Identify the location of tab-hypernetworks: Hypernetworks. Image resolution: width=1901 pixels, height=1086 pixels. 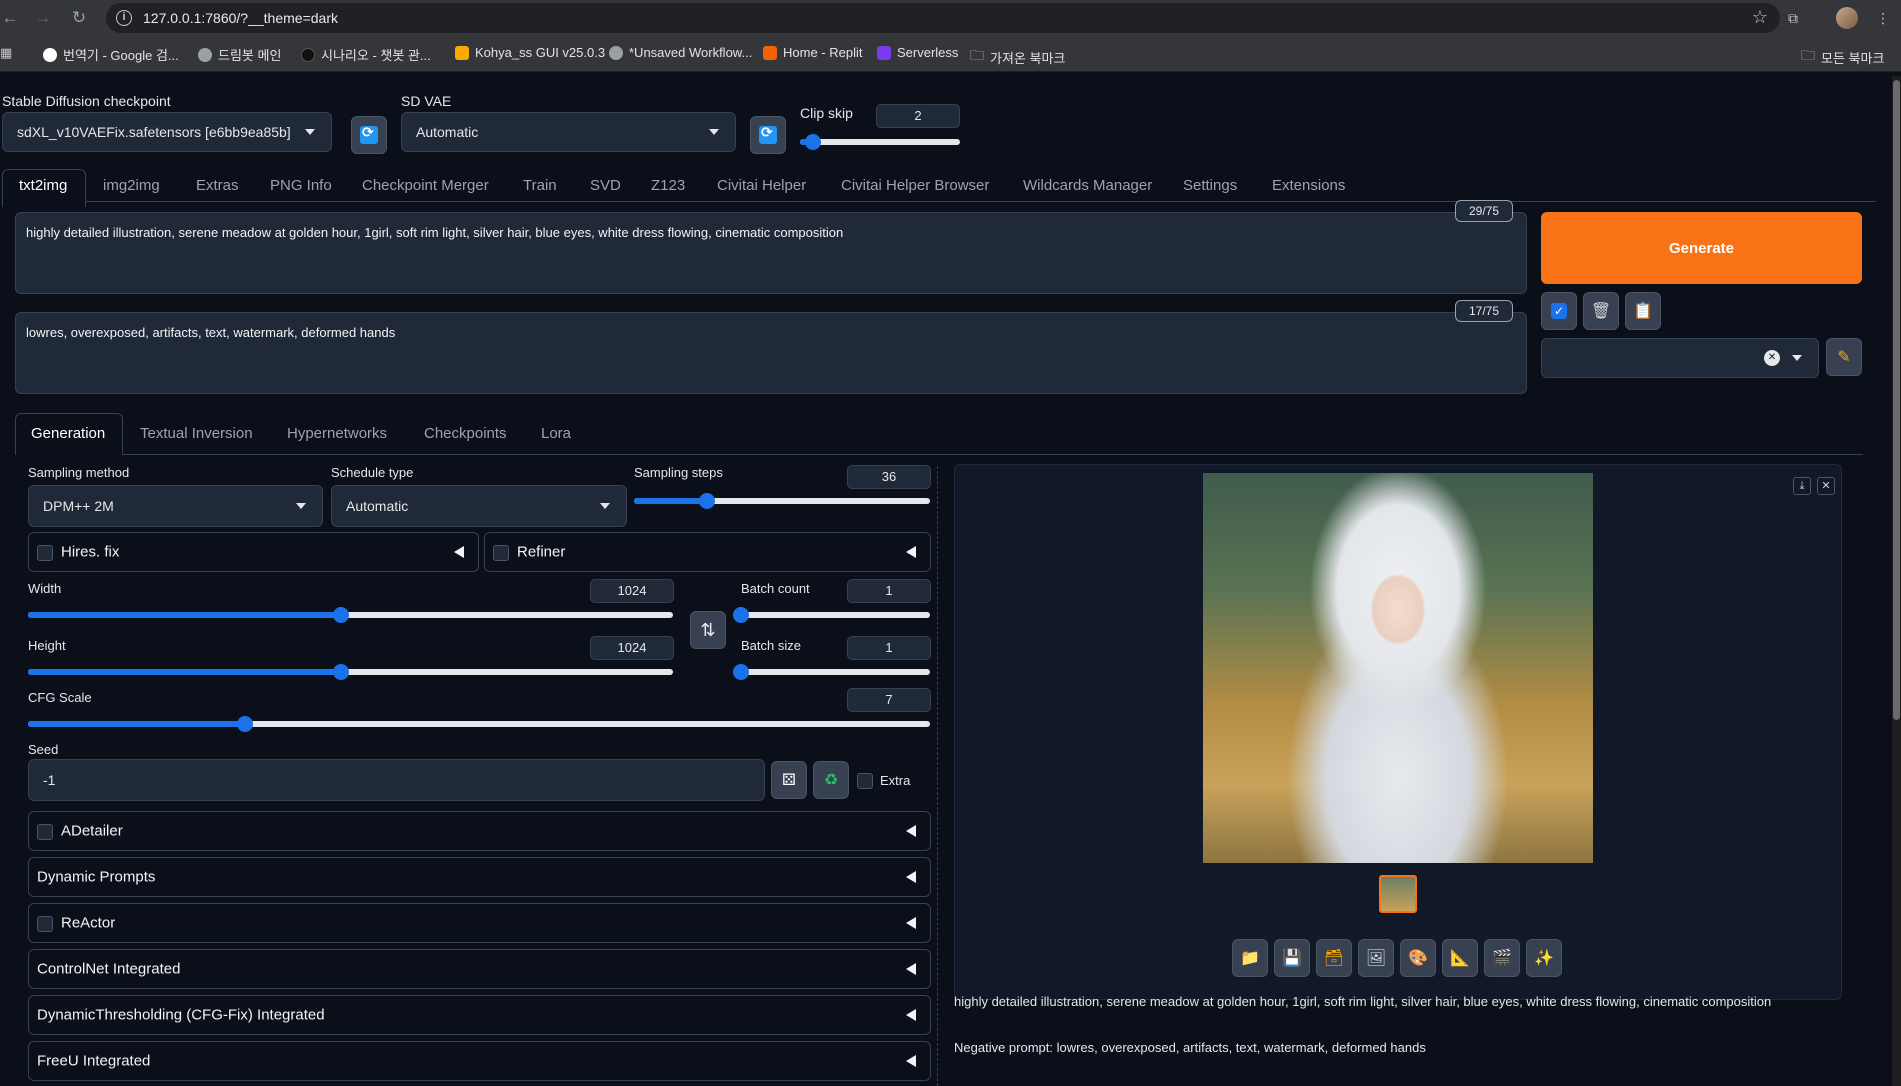
(337, 433).